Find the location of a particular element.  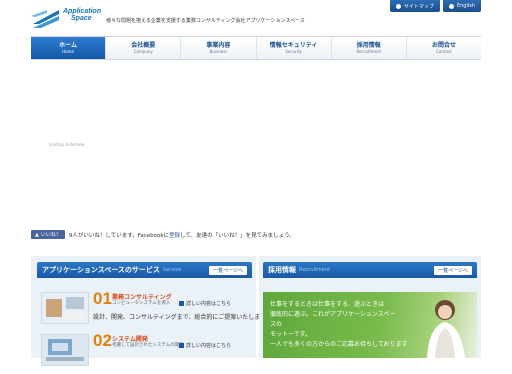

nav-item-contact: お問合せ Contact is located at coordinates (443, 48).